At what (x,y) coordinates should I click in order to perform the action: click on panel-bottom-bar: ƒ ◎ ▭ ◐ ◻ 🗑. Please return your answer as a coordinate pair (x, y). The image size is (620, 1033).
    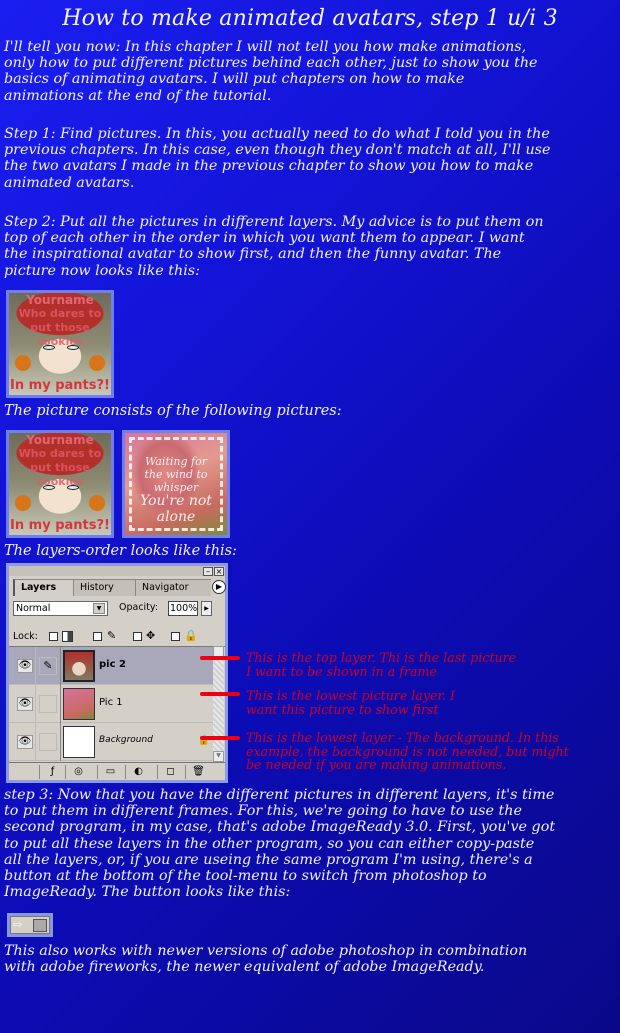
    Looking at the image, I should click on (117, 771).